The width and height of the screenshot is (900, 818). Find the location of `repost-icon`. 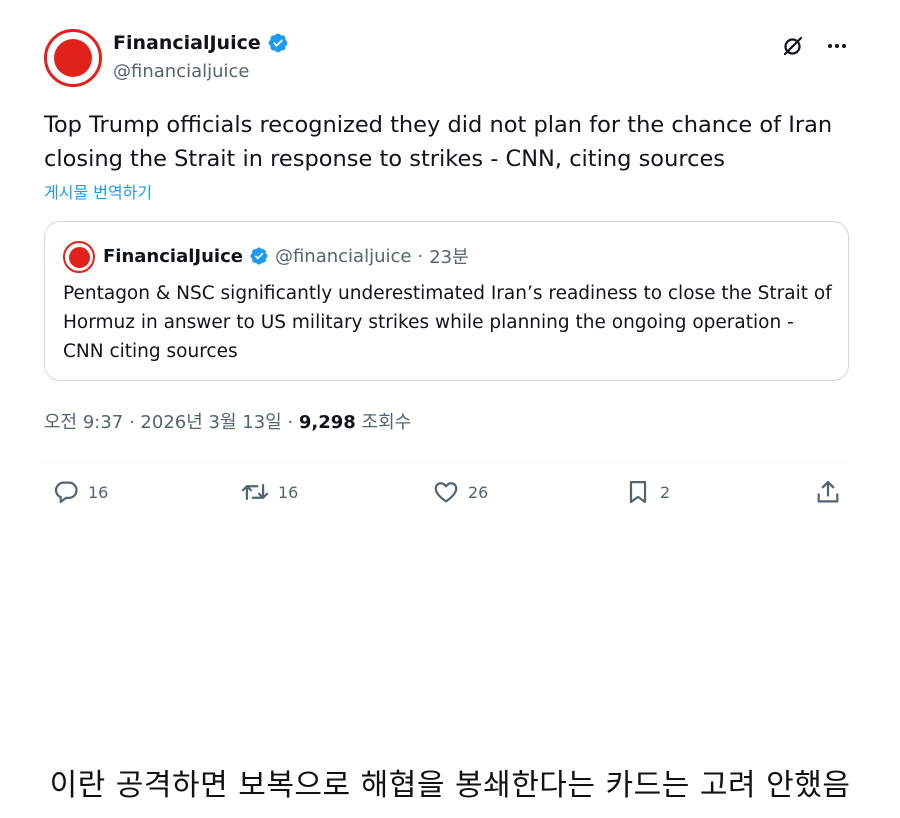

repost-icon is located at coordinates (255, 492).